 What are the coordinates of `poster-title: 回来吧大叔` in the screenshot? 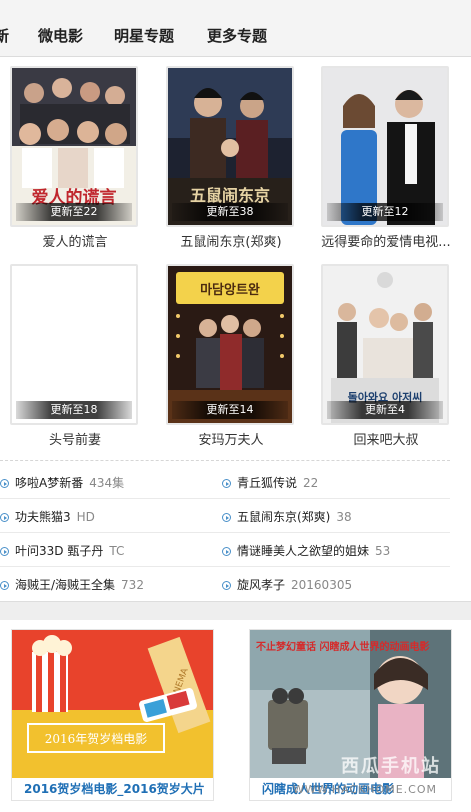 It's located at (386, 438).